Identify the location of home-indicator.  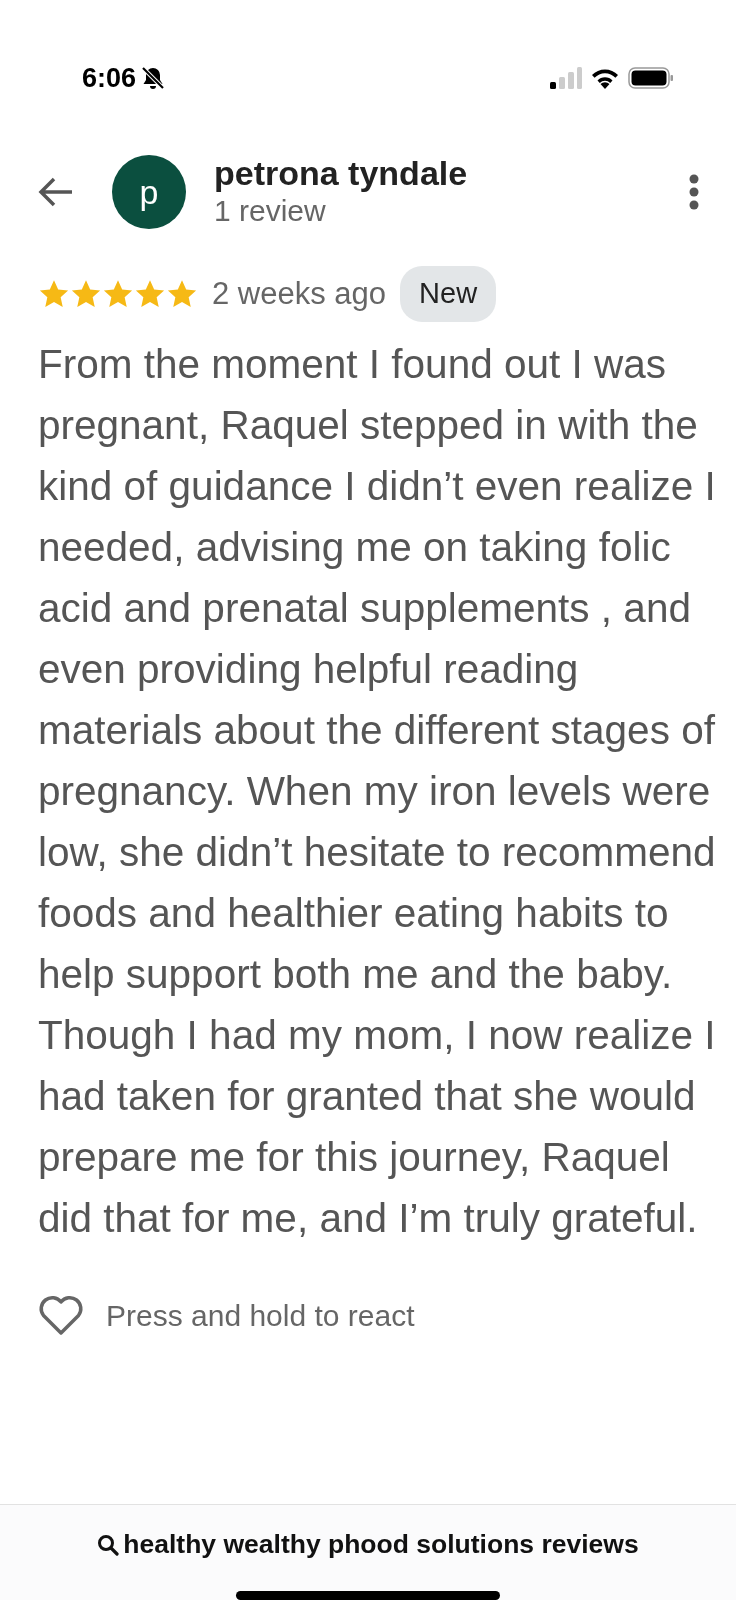
(368, 1595).